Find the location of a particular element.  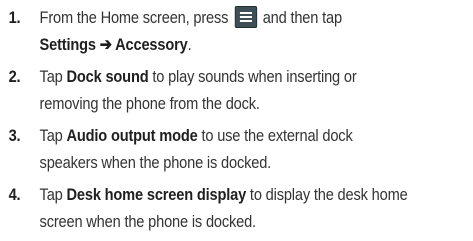

step-number: 1. is located at coordinates (14, 17).